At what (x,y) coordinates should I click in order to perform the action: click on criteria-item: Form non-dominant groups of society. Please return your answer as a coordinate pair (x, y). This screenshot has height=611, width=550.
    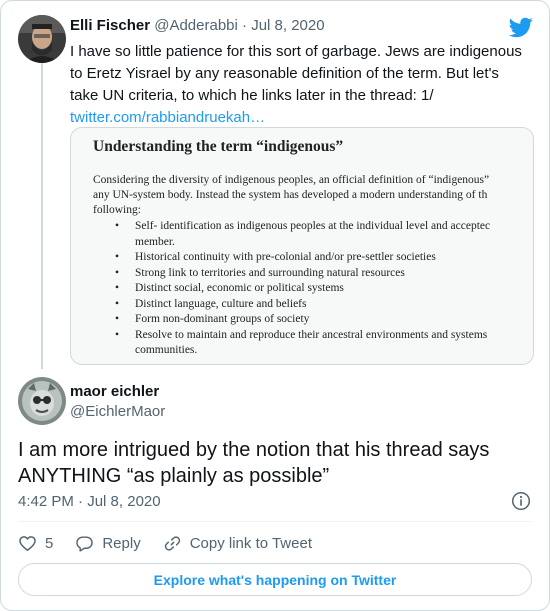
    Looking at the image, I should click on (324, 320).